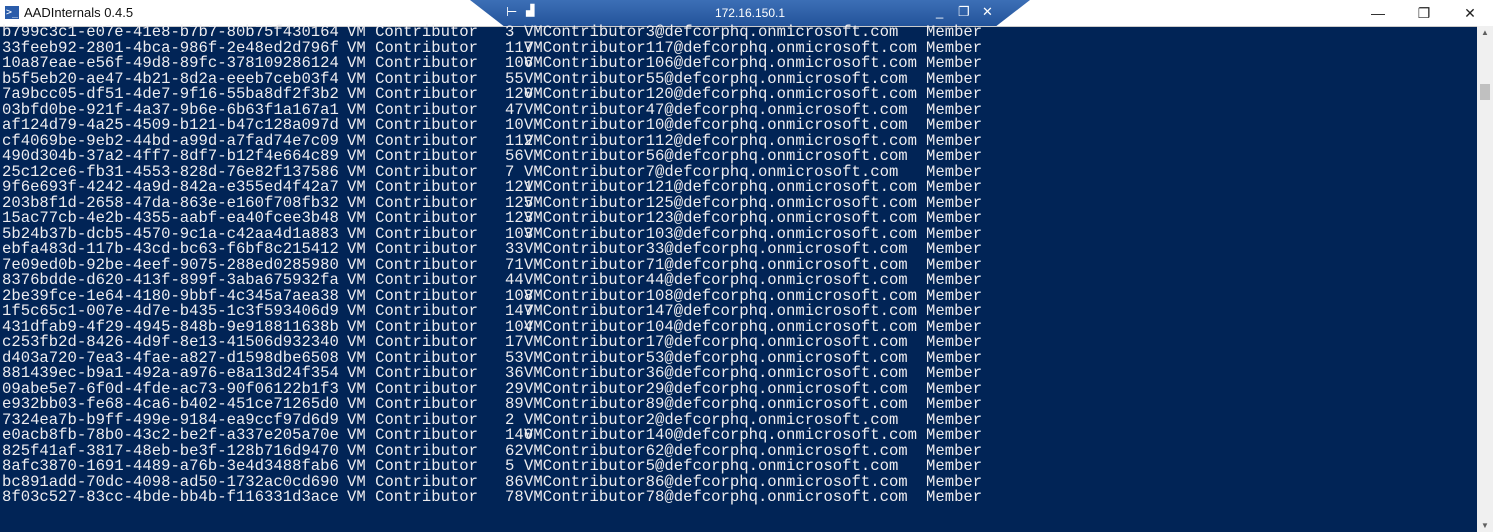  Describe the element at coordinates (939, 11) in the screenshot. I see `rdp-minimize-button: _` at that location.